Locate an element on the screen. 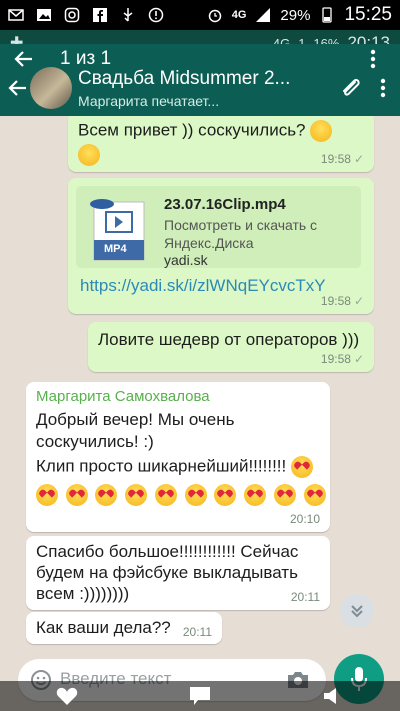  wink-emoji-icon is located at coordinates (321, 131).